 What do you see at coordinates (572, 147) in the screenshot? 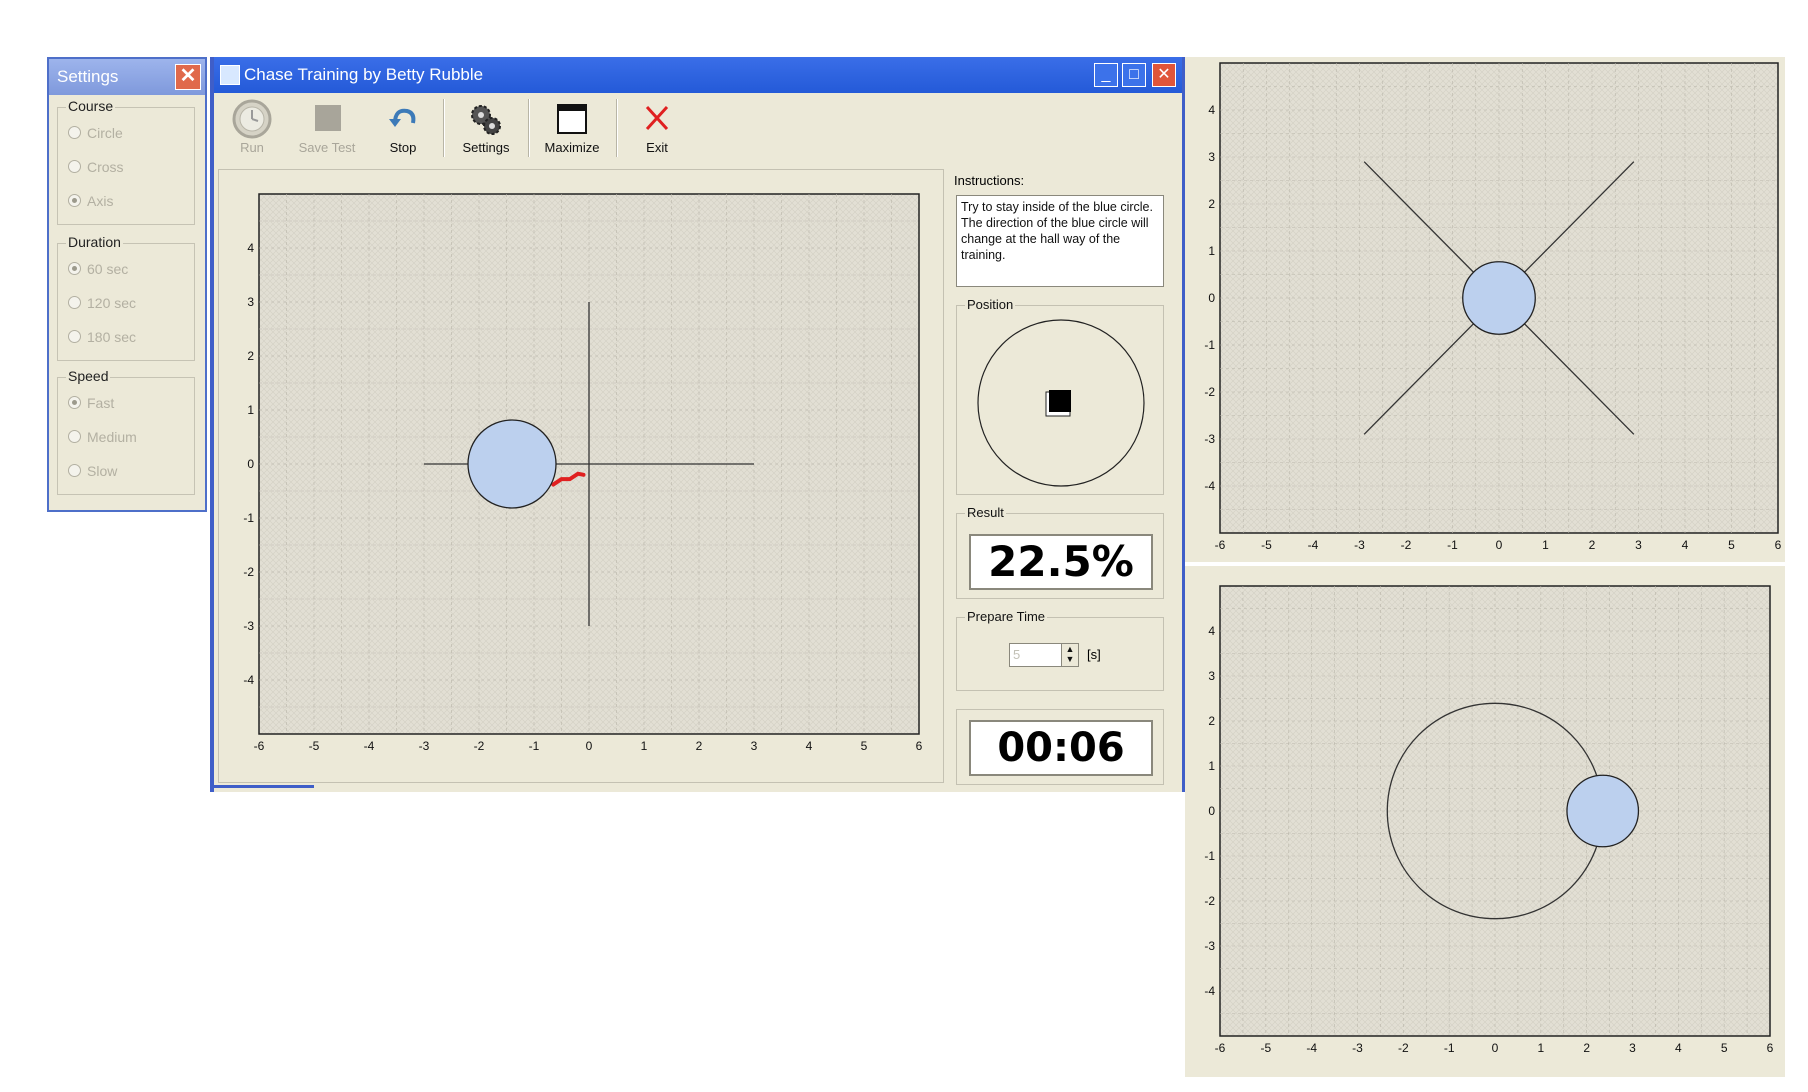
I see `maximize-label: Maximize` at bounding box center [572, 147].